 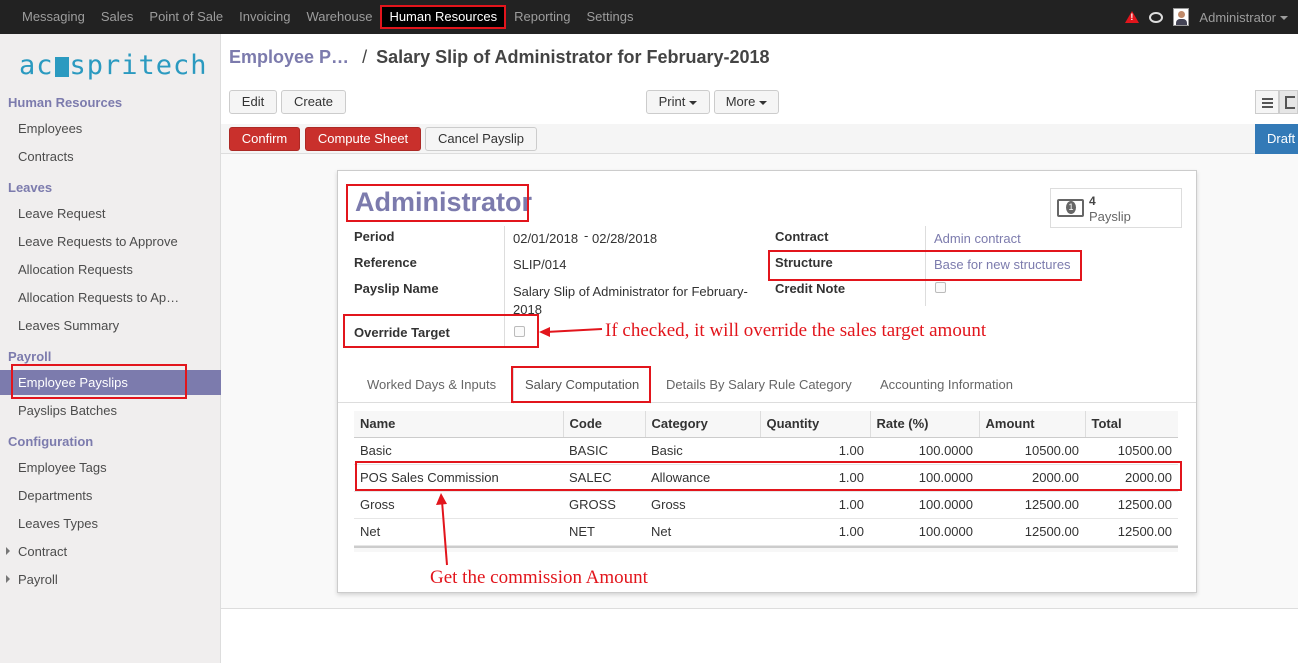 What do you see at coordinates (804, 262) in the screenshot?
I see `structure-label: Structure` at bounding box center [804, 262].